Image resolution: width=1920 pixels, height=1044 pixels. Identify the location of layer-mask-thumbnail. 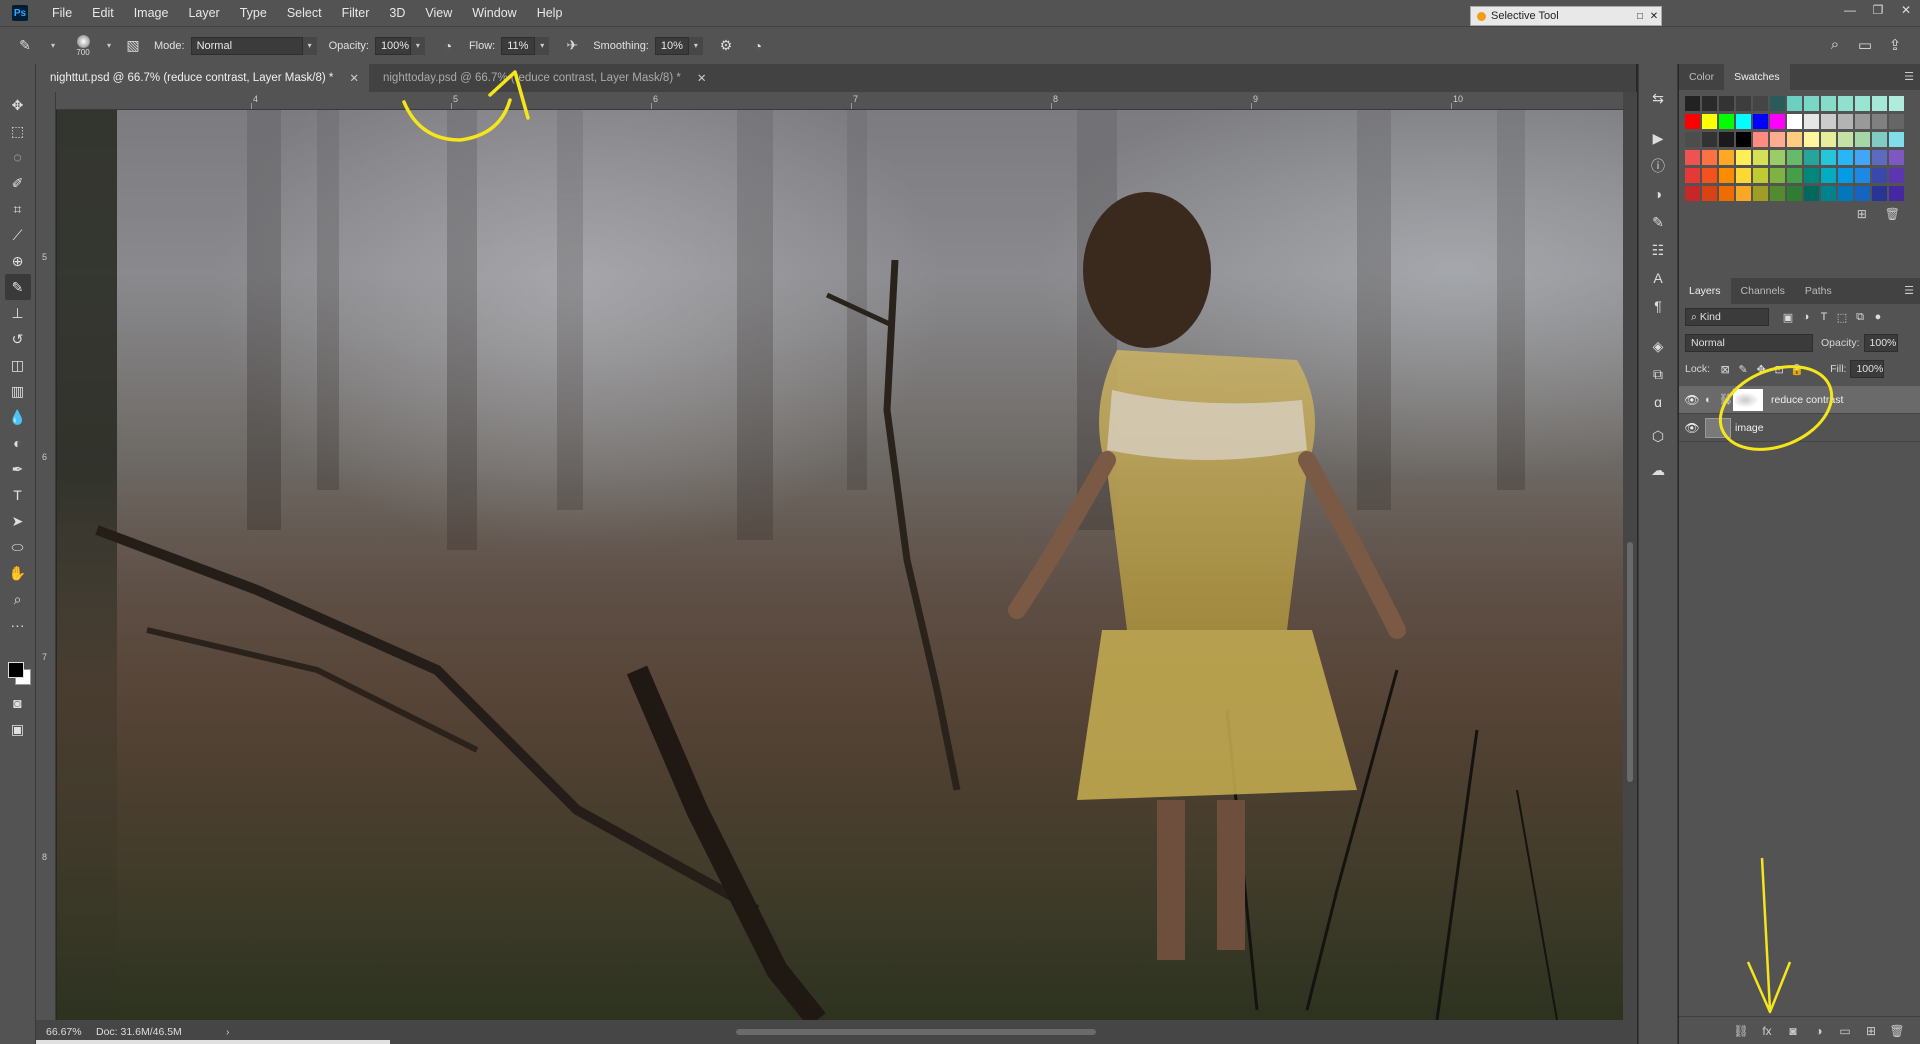
(1748, 399).